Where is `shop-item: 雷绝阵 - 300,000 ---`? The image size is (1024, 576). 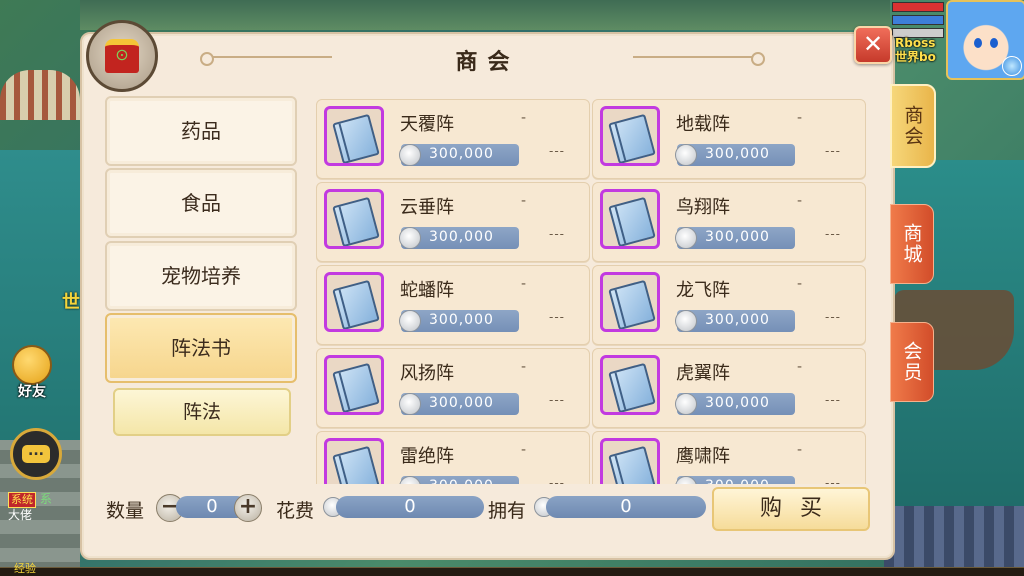
shop-item: 雷绝阵 - 300,000 --- is located at coordinates (453, 457).